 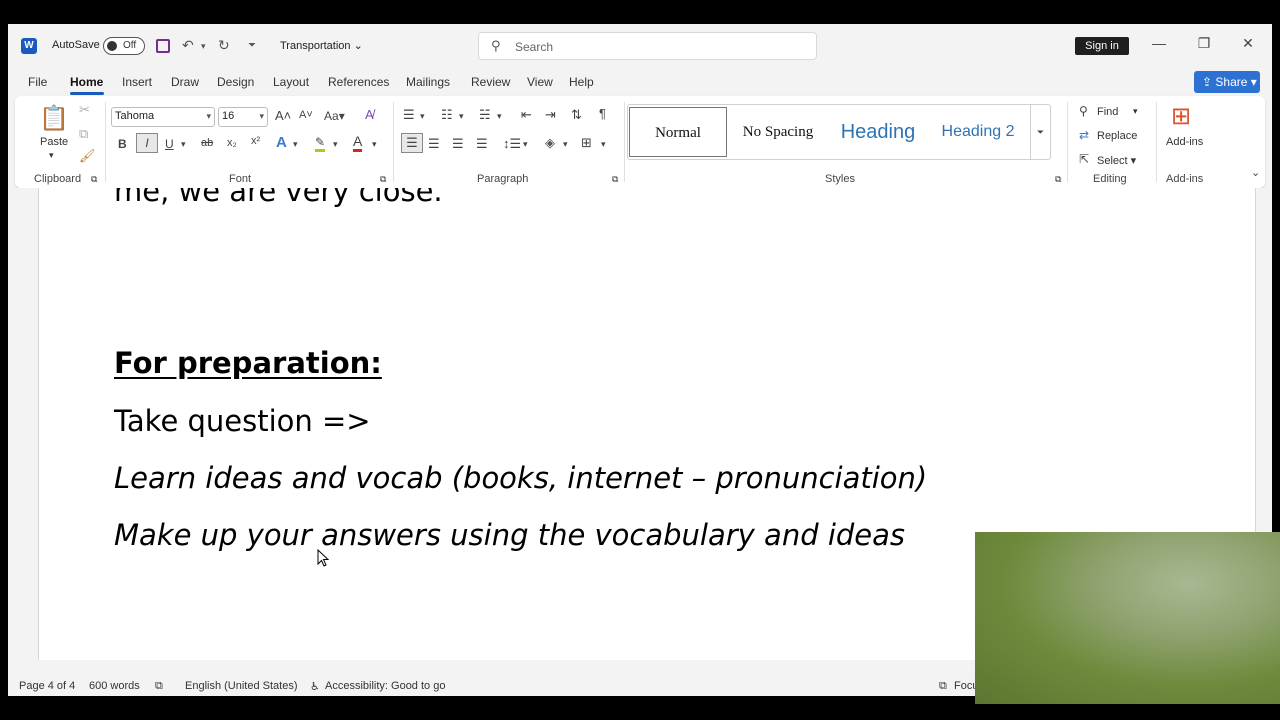 What do you see at coordinates (1040, 132) in the screenshot?
I see `styles-more-icon: ⏷` at bounding box center [1040, 132].